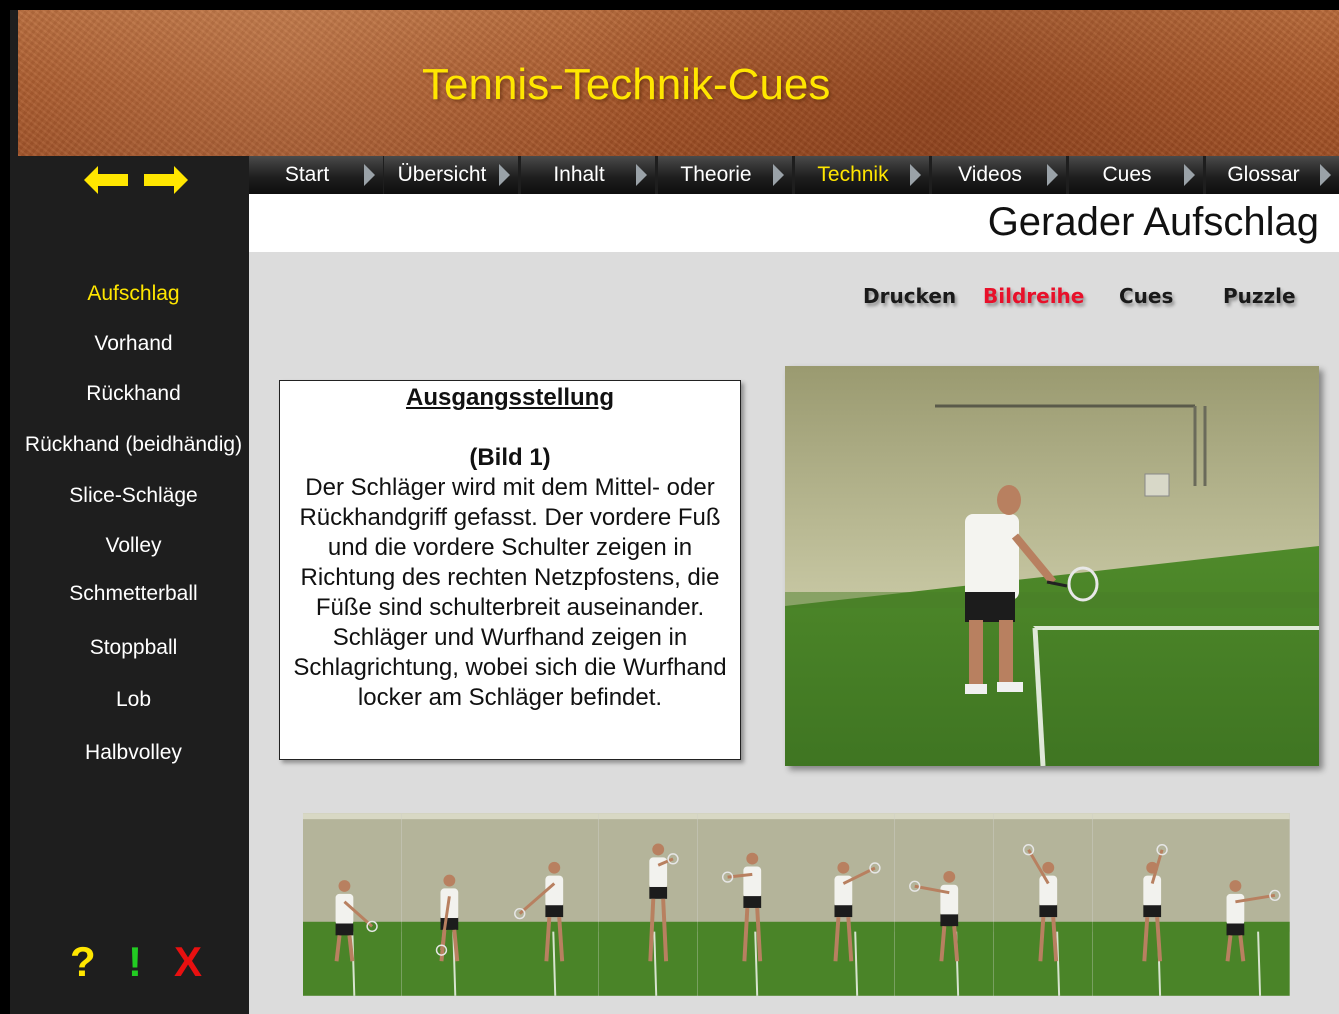  What do you see at coordinates (166, 180) in the screenshot?
I see `forward-arrow-icon` at bounding box center [166, 180].